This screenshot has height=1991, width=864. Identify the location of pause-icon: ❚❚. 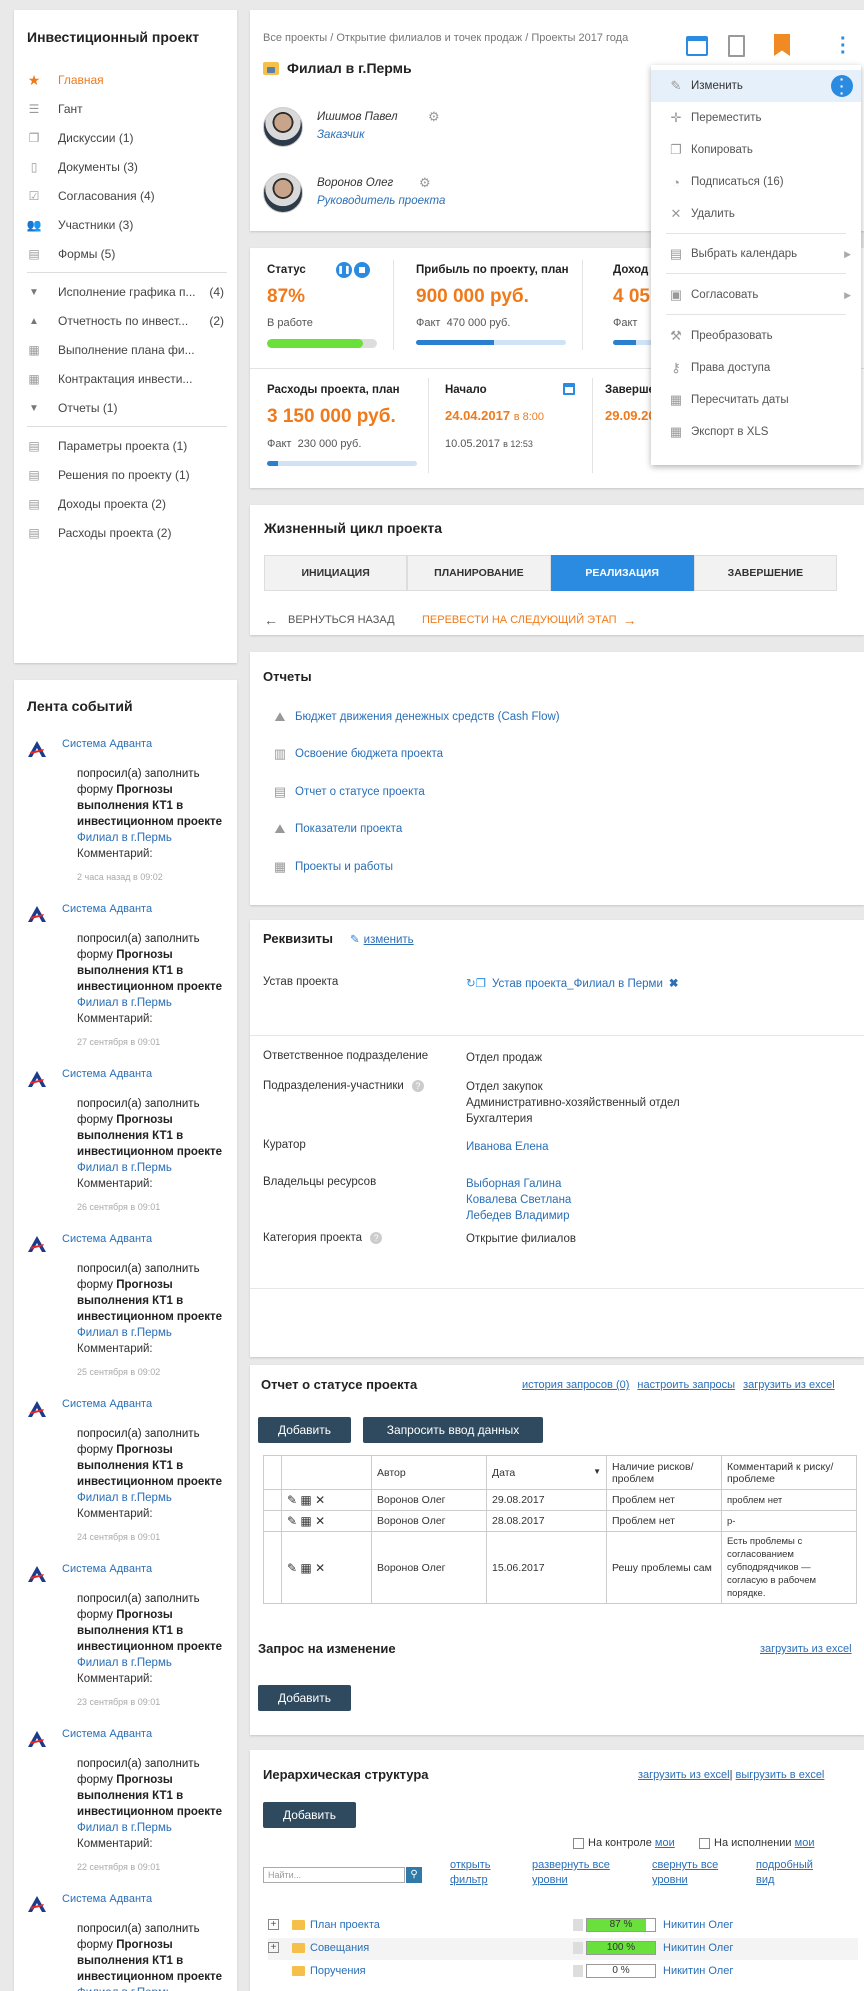
(344, 270).